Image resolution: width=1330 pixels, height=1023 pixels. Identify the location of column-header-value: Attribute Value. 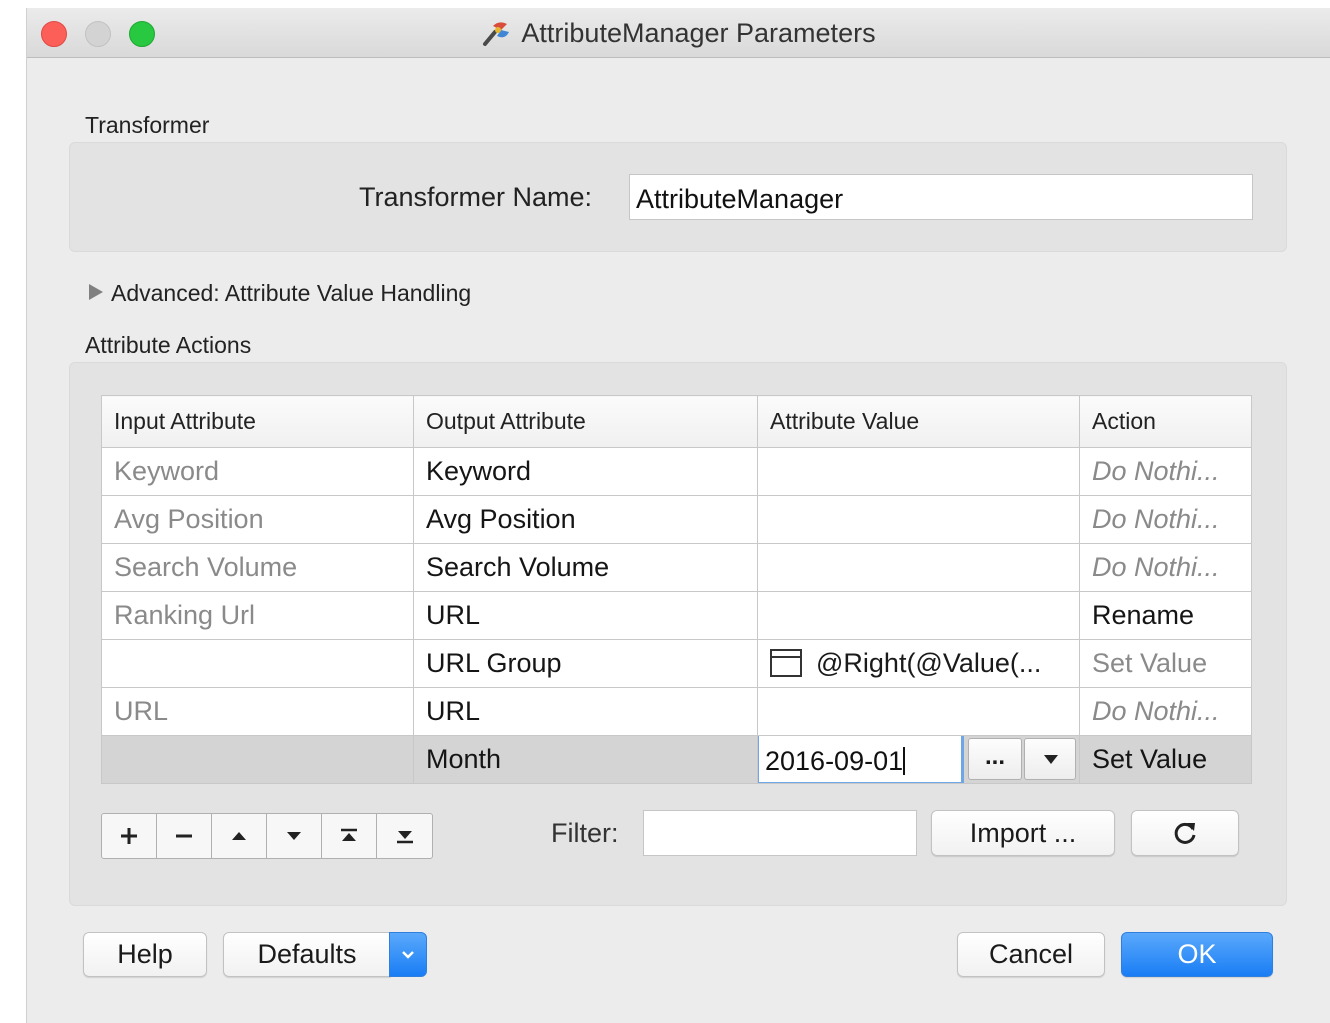
(918, 421).